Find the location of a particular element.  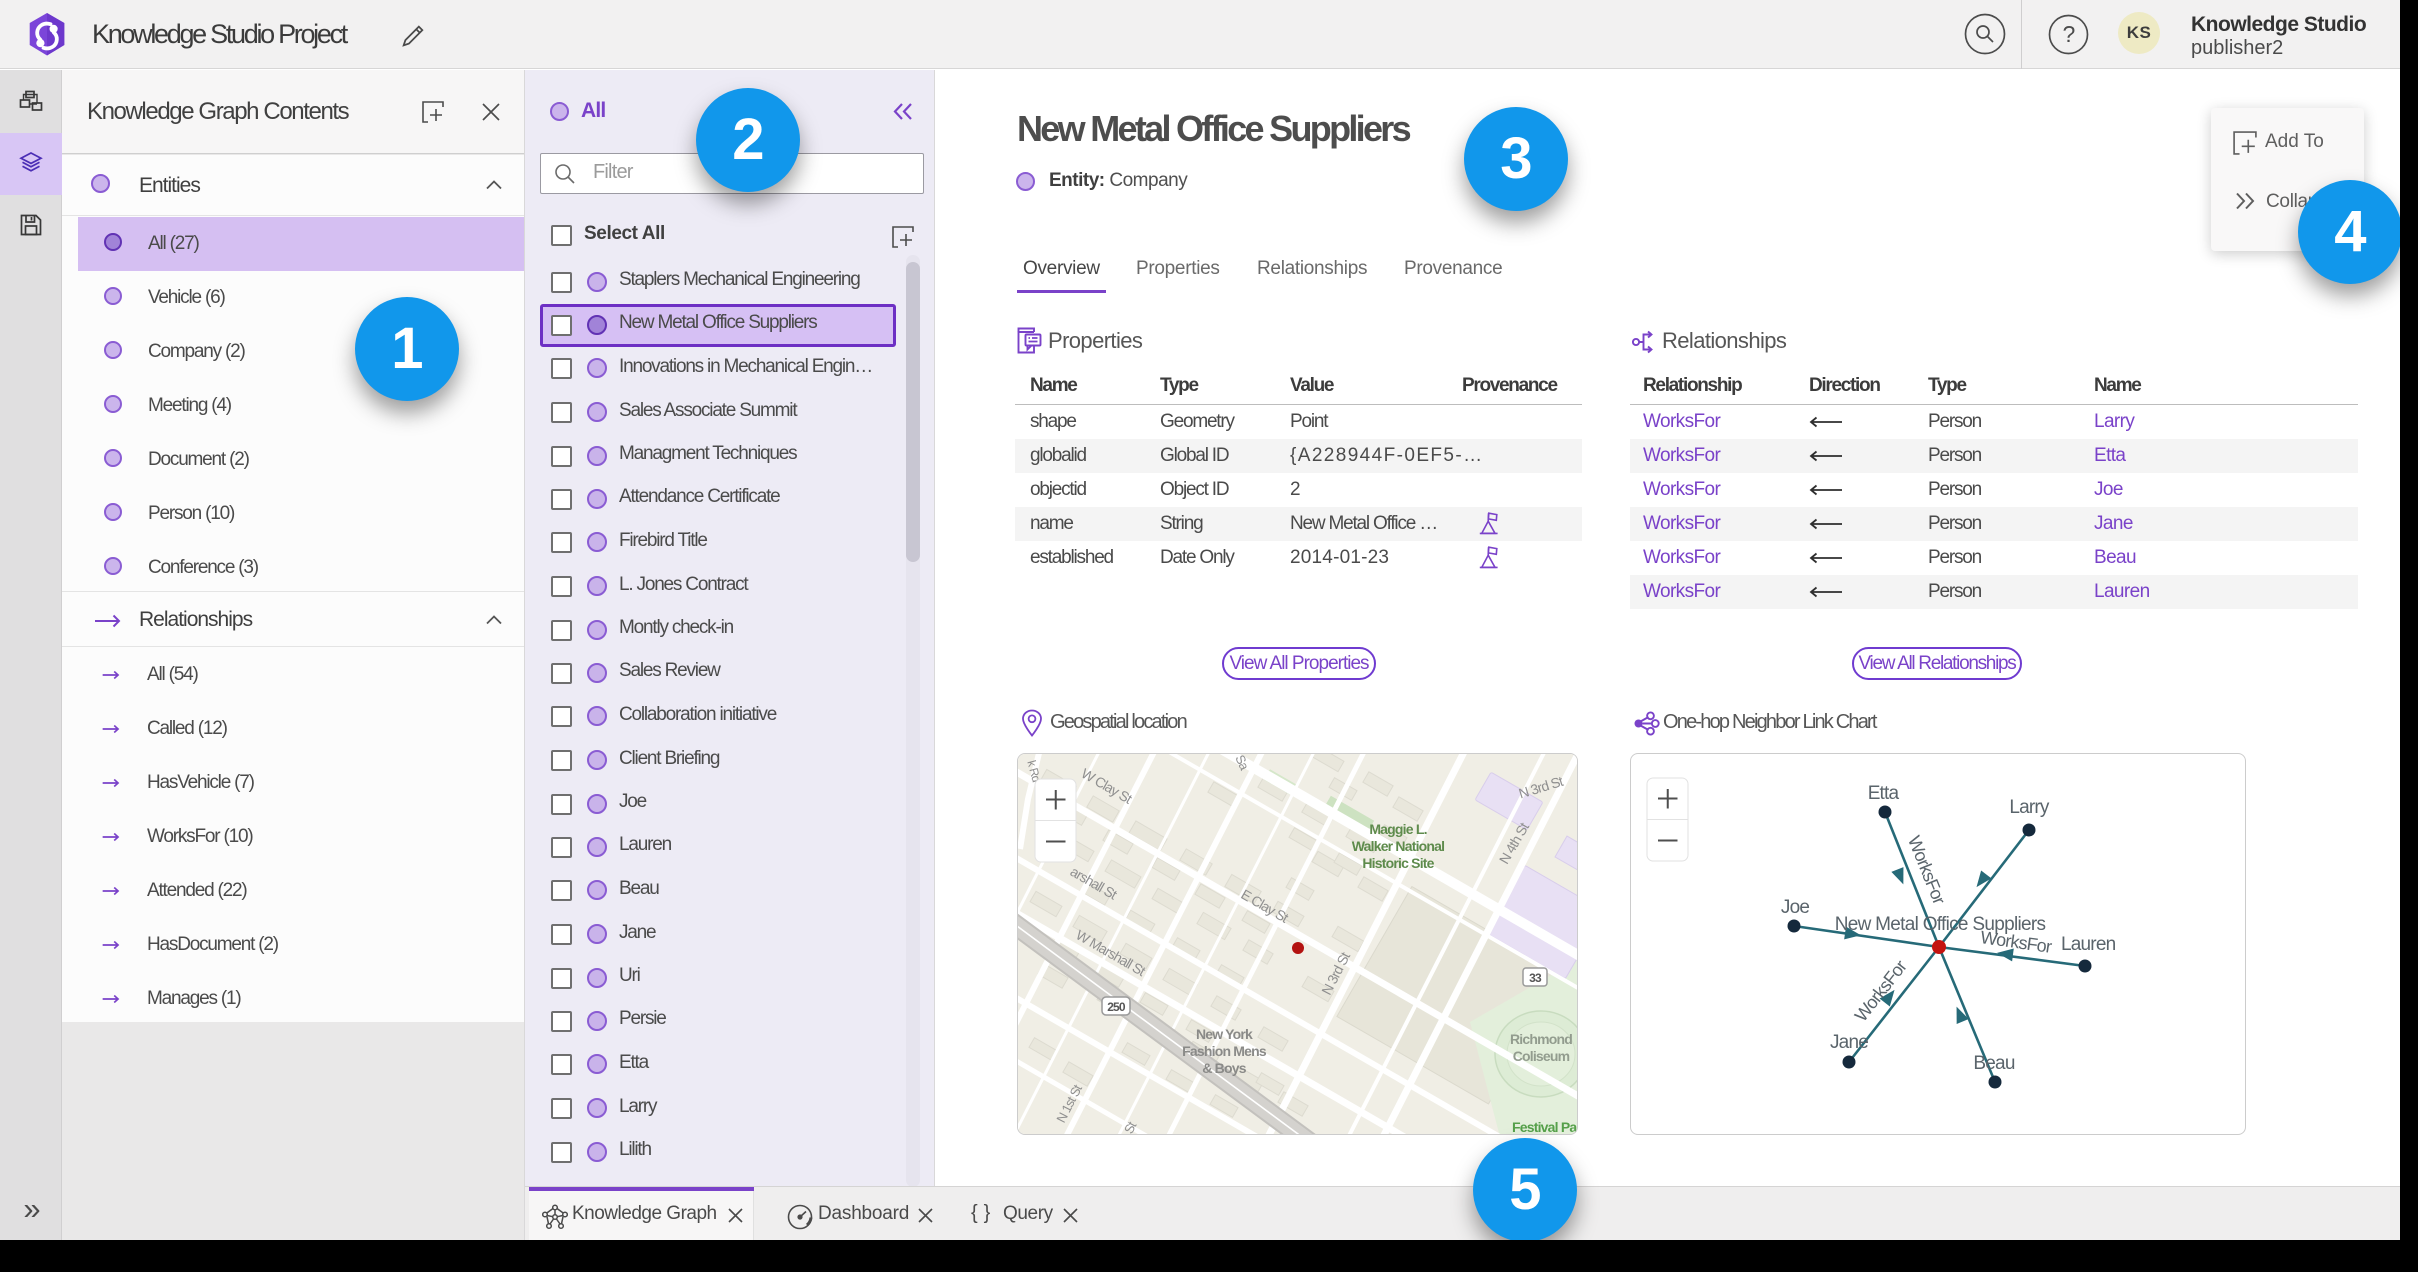

svg-text: Fashion Mens is located at coordinates (1224, 1051).